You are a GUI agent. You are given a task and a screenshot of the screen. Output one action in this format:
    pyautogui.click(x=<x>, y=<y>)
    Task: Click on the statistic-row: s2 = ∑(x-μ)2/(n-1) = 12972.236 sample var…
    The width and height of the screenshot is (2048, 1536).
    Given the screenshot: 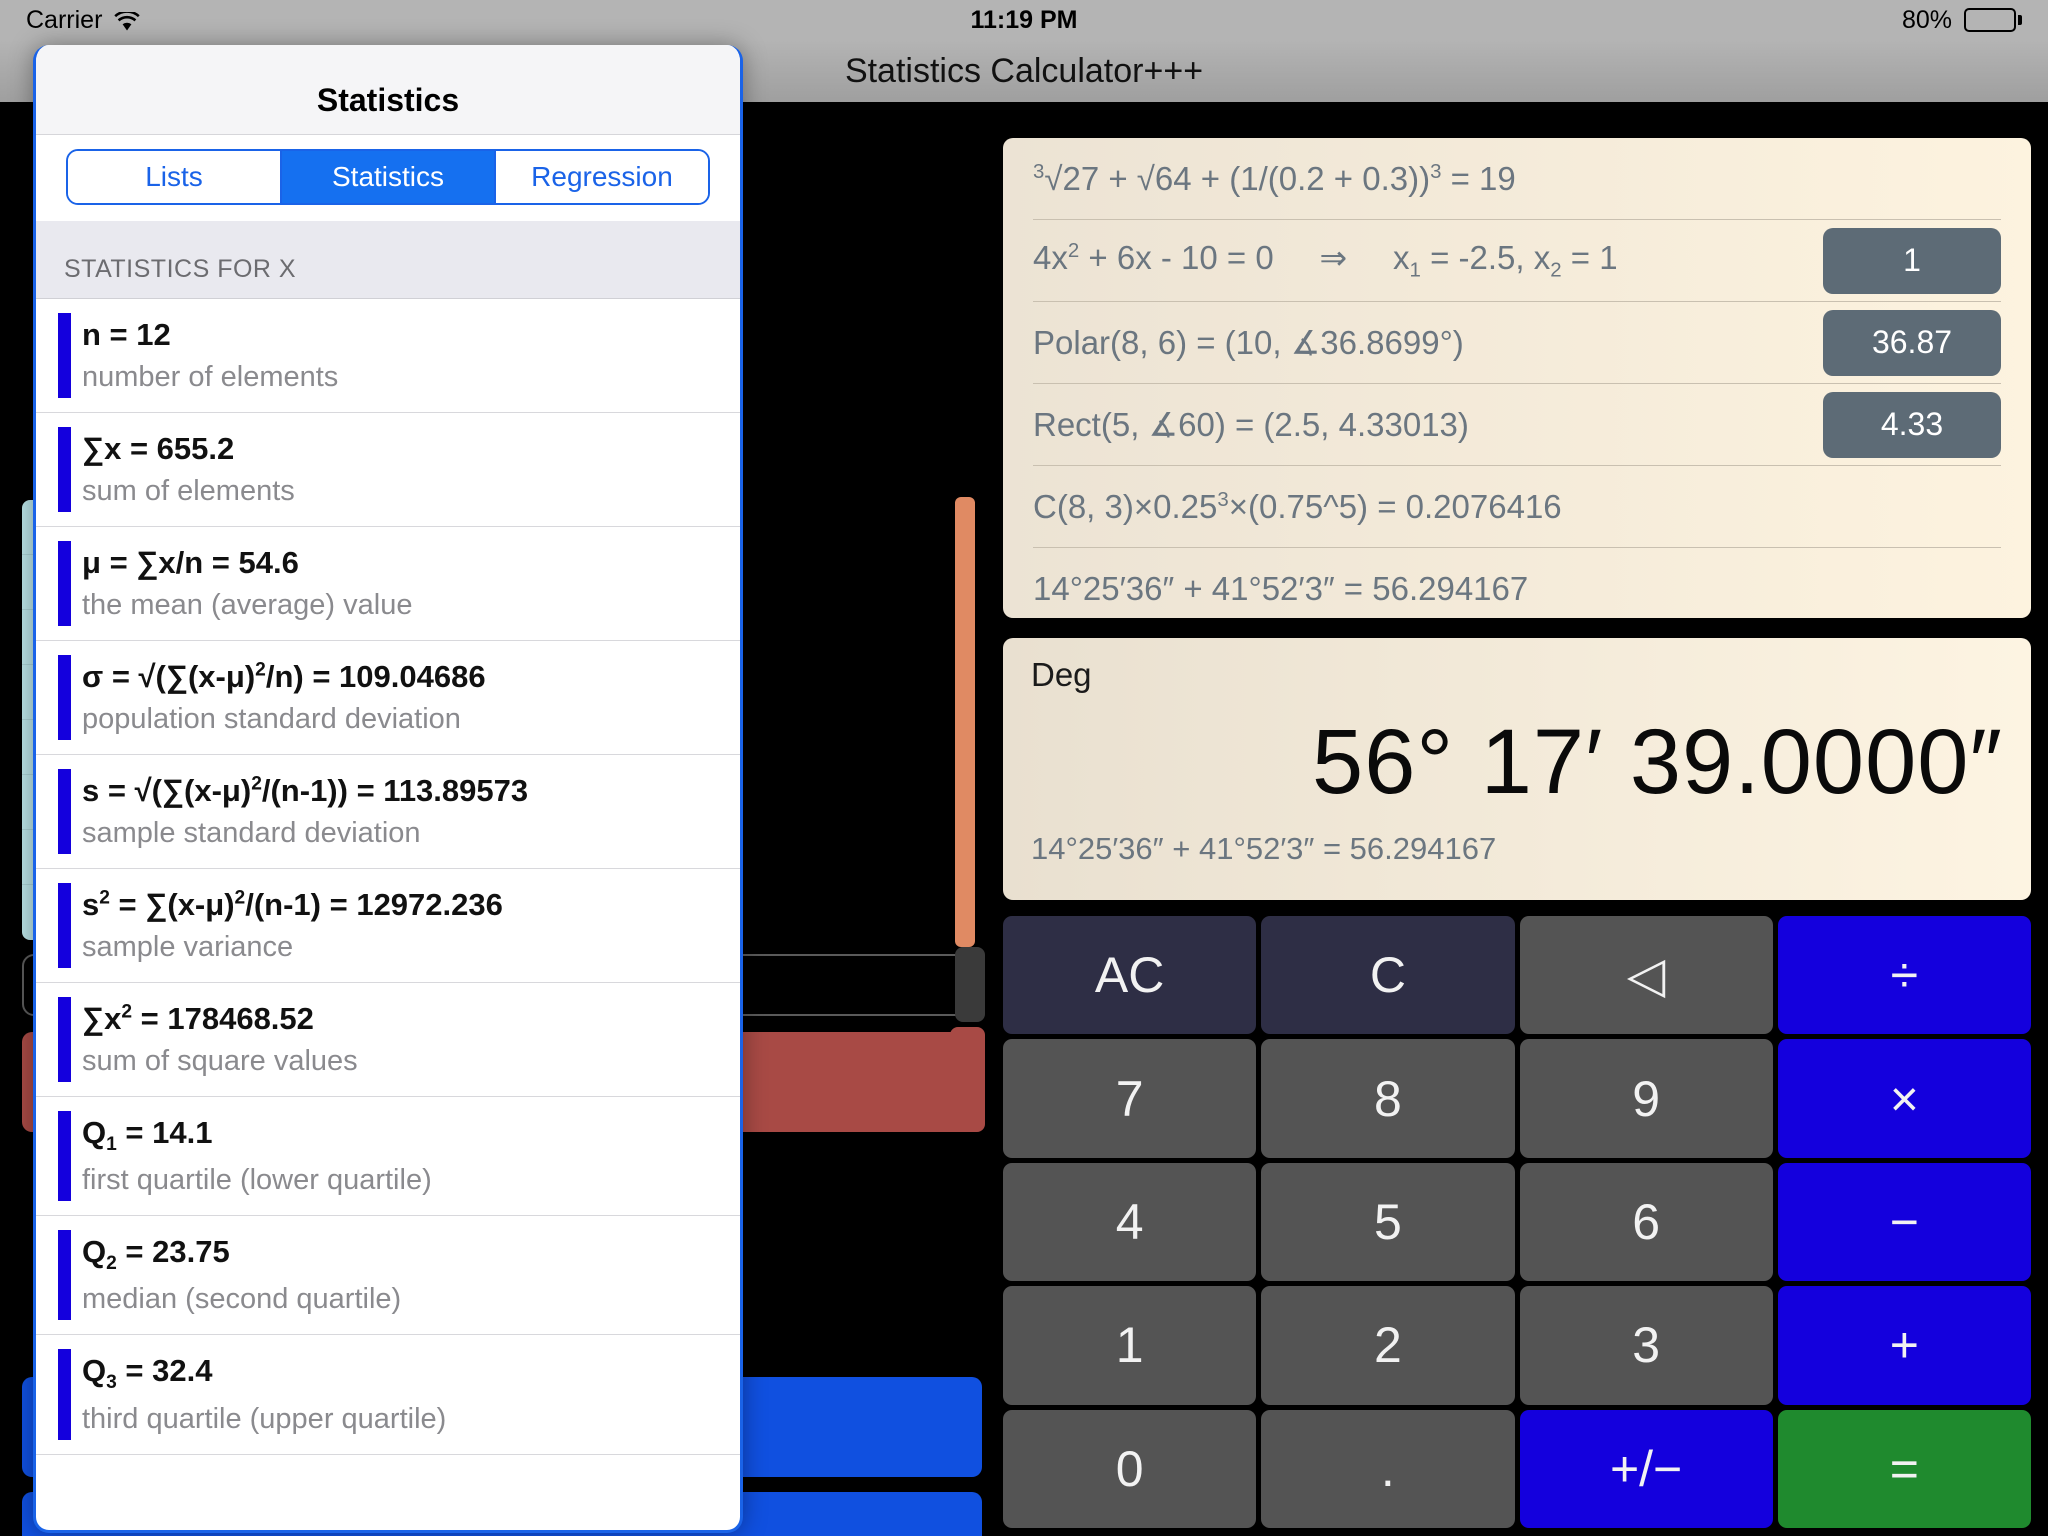 What is the action you would take?
    pyautogui.click(x=388, y=926)
    